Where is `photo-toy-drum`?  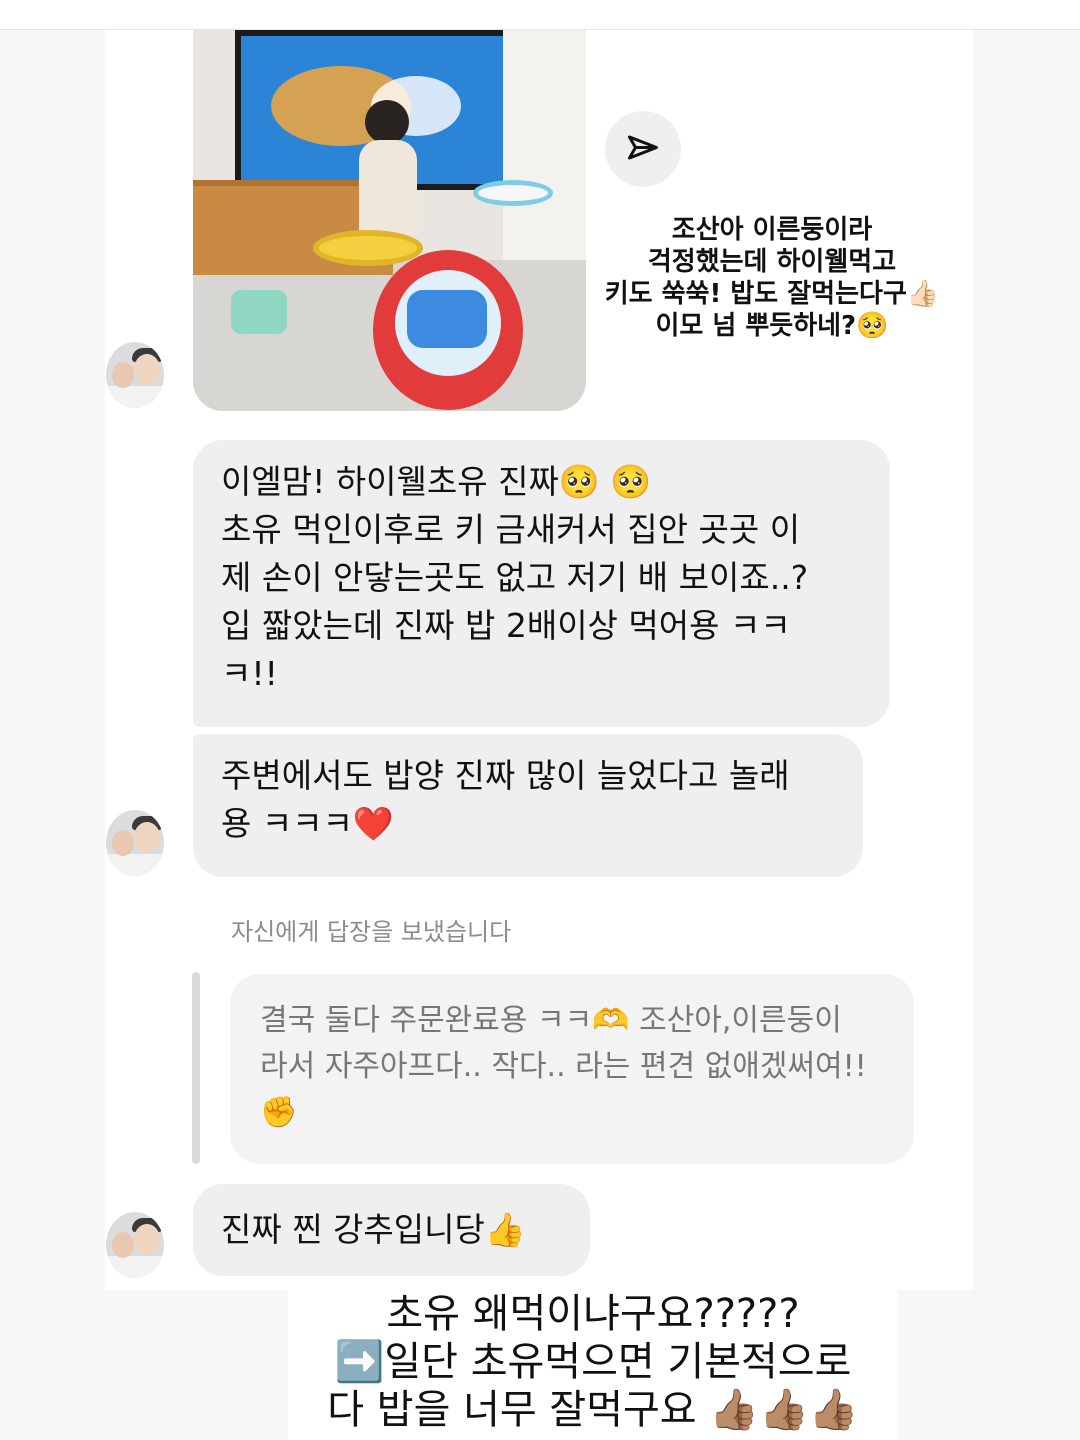
photo-toy-drum is located at coordinates (448, 330).